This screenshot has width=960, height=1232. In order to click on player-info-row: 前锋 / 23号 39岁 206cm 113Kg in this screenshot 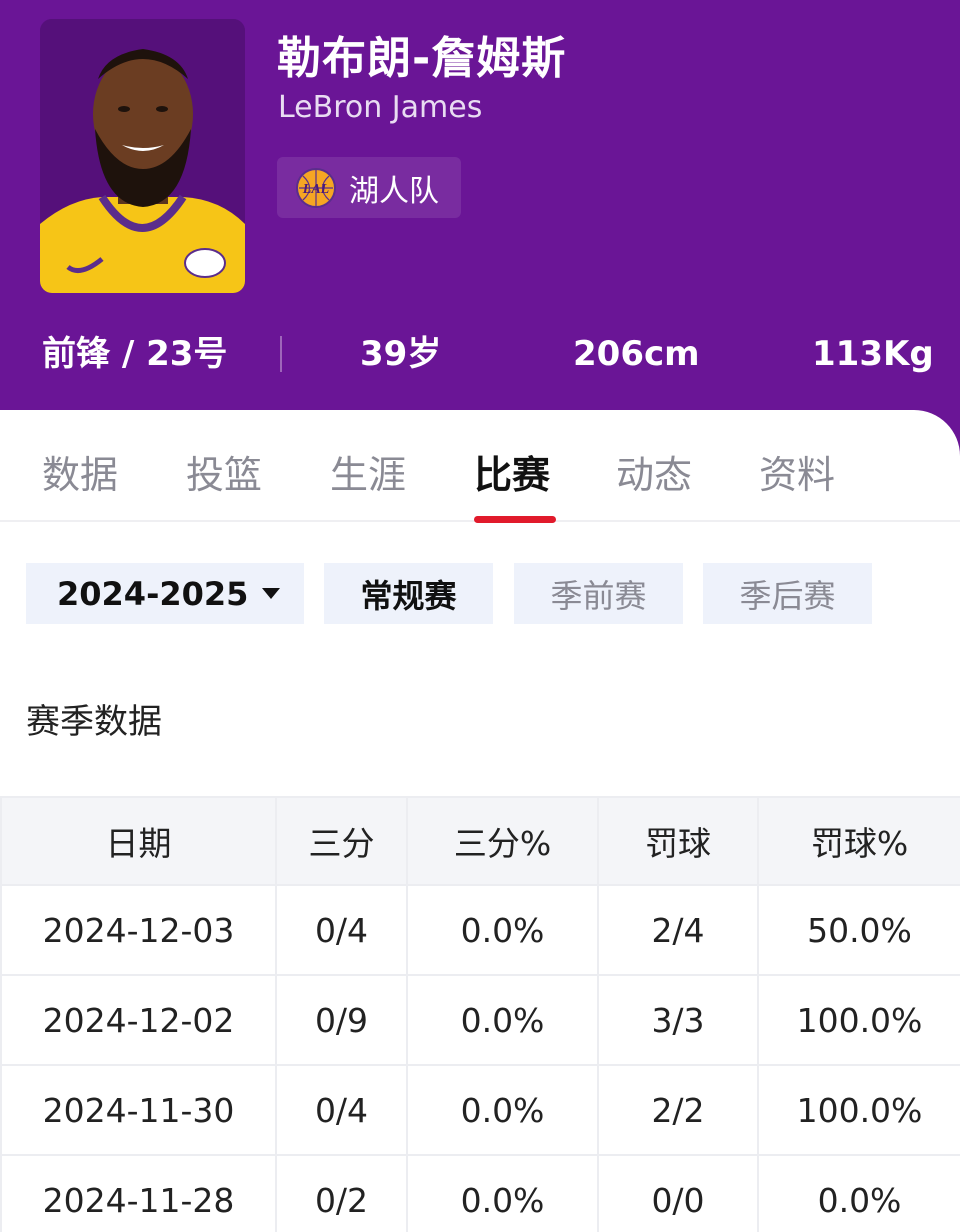, I will do `click(480, 354)`.